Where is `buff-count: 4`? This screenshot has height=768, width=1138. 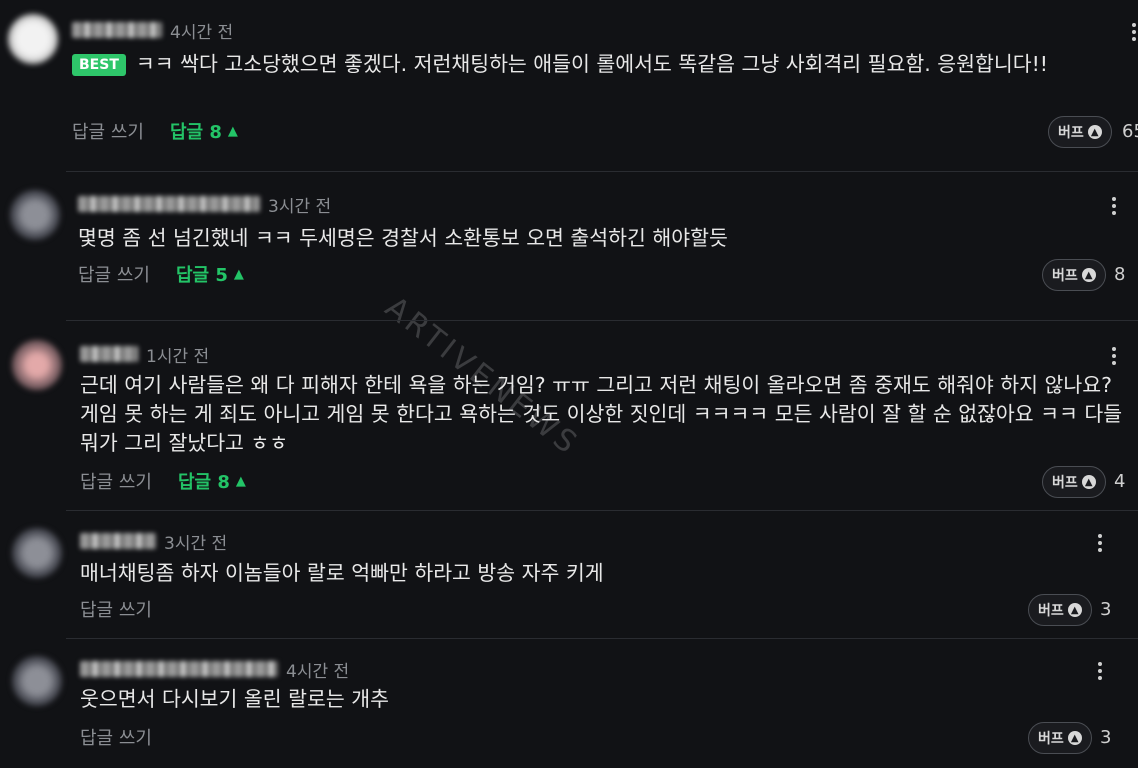
buff-count: 4 is located at coordinates (1120, 481).